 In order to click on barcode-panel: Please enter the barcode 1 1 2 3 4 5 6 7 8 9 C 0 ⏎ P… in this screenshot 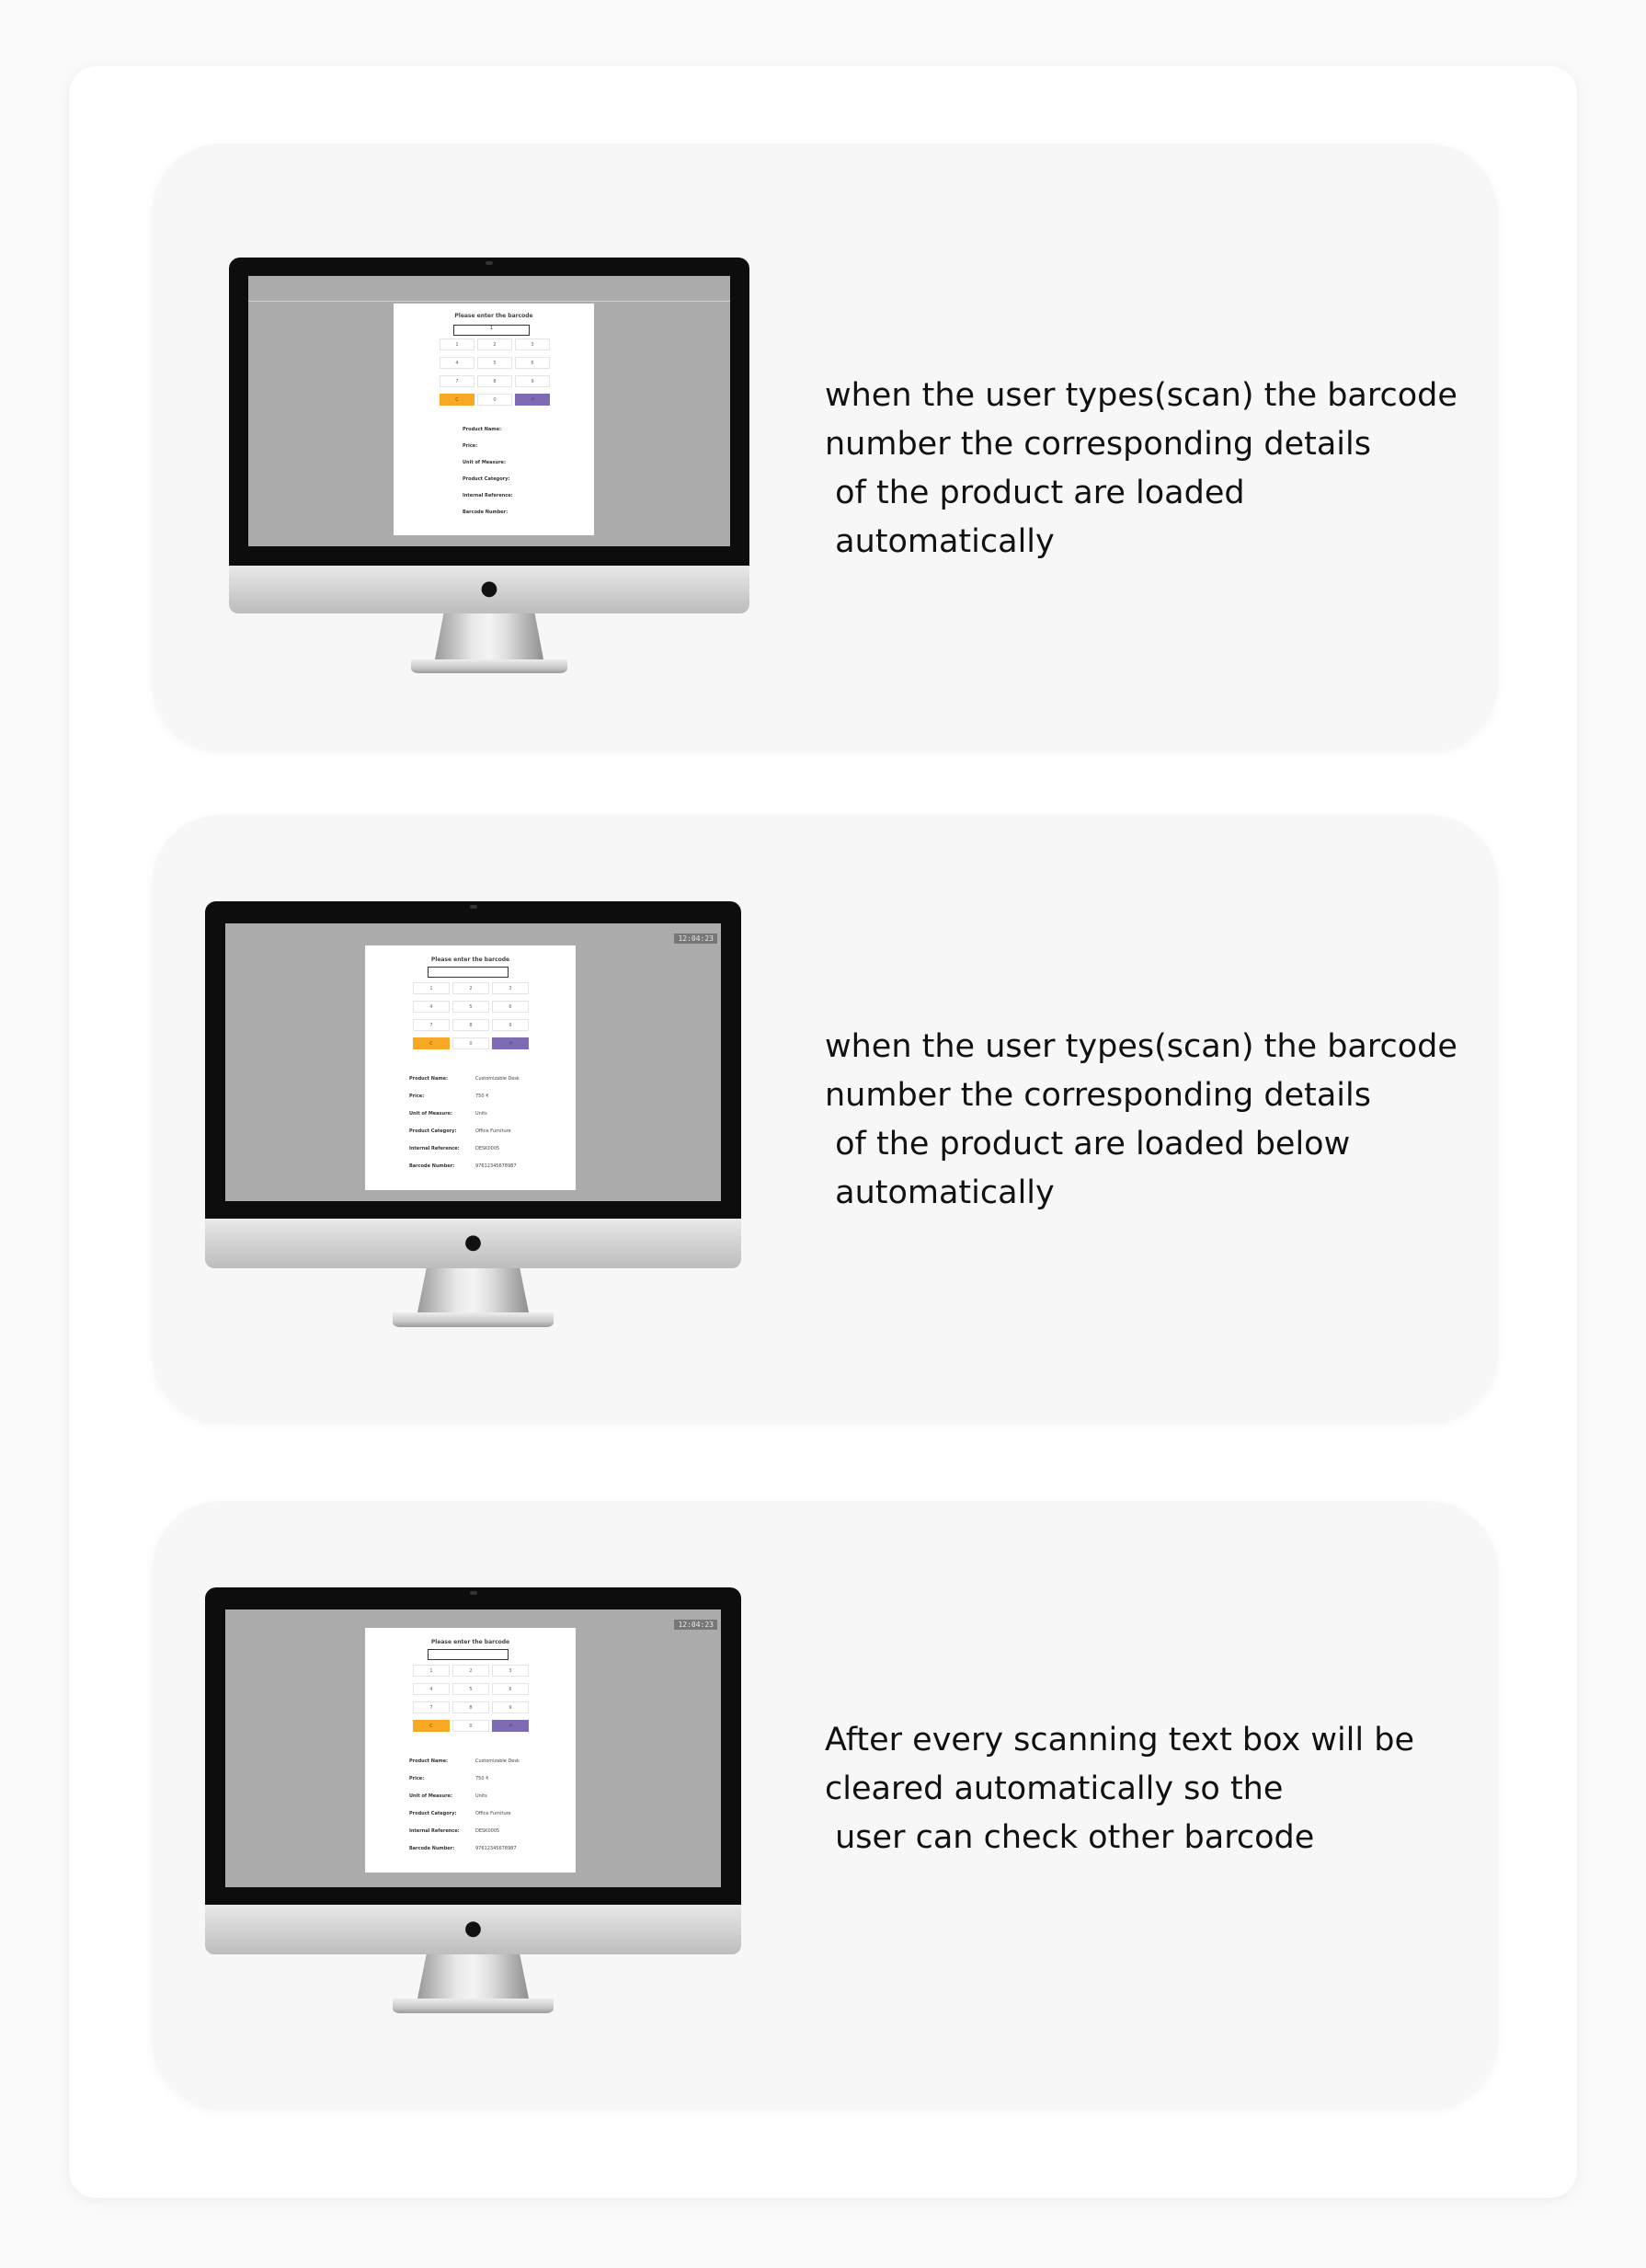, I will do `click(494, 419)`.